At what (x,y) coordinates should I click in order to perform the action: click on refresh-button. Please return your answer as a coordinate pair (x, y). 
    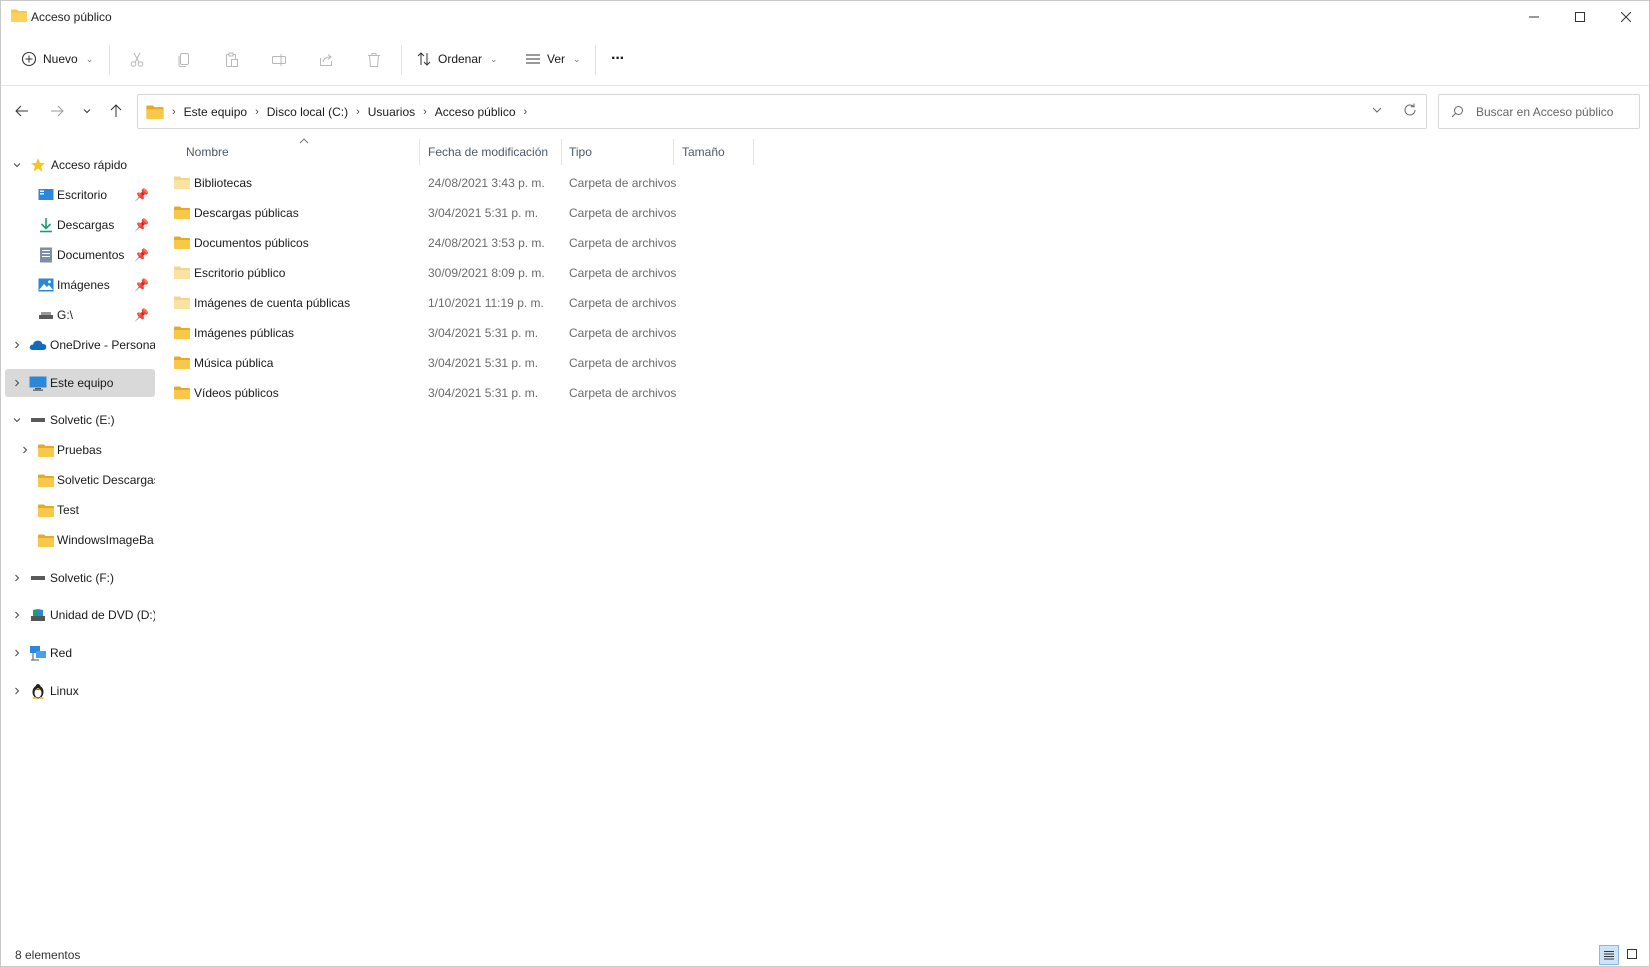
    Looking at the image, I should click on (1410, 111).